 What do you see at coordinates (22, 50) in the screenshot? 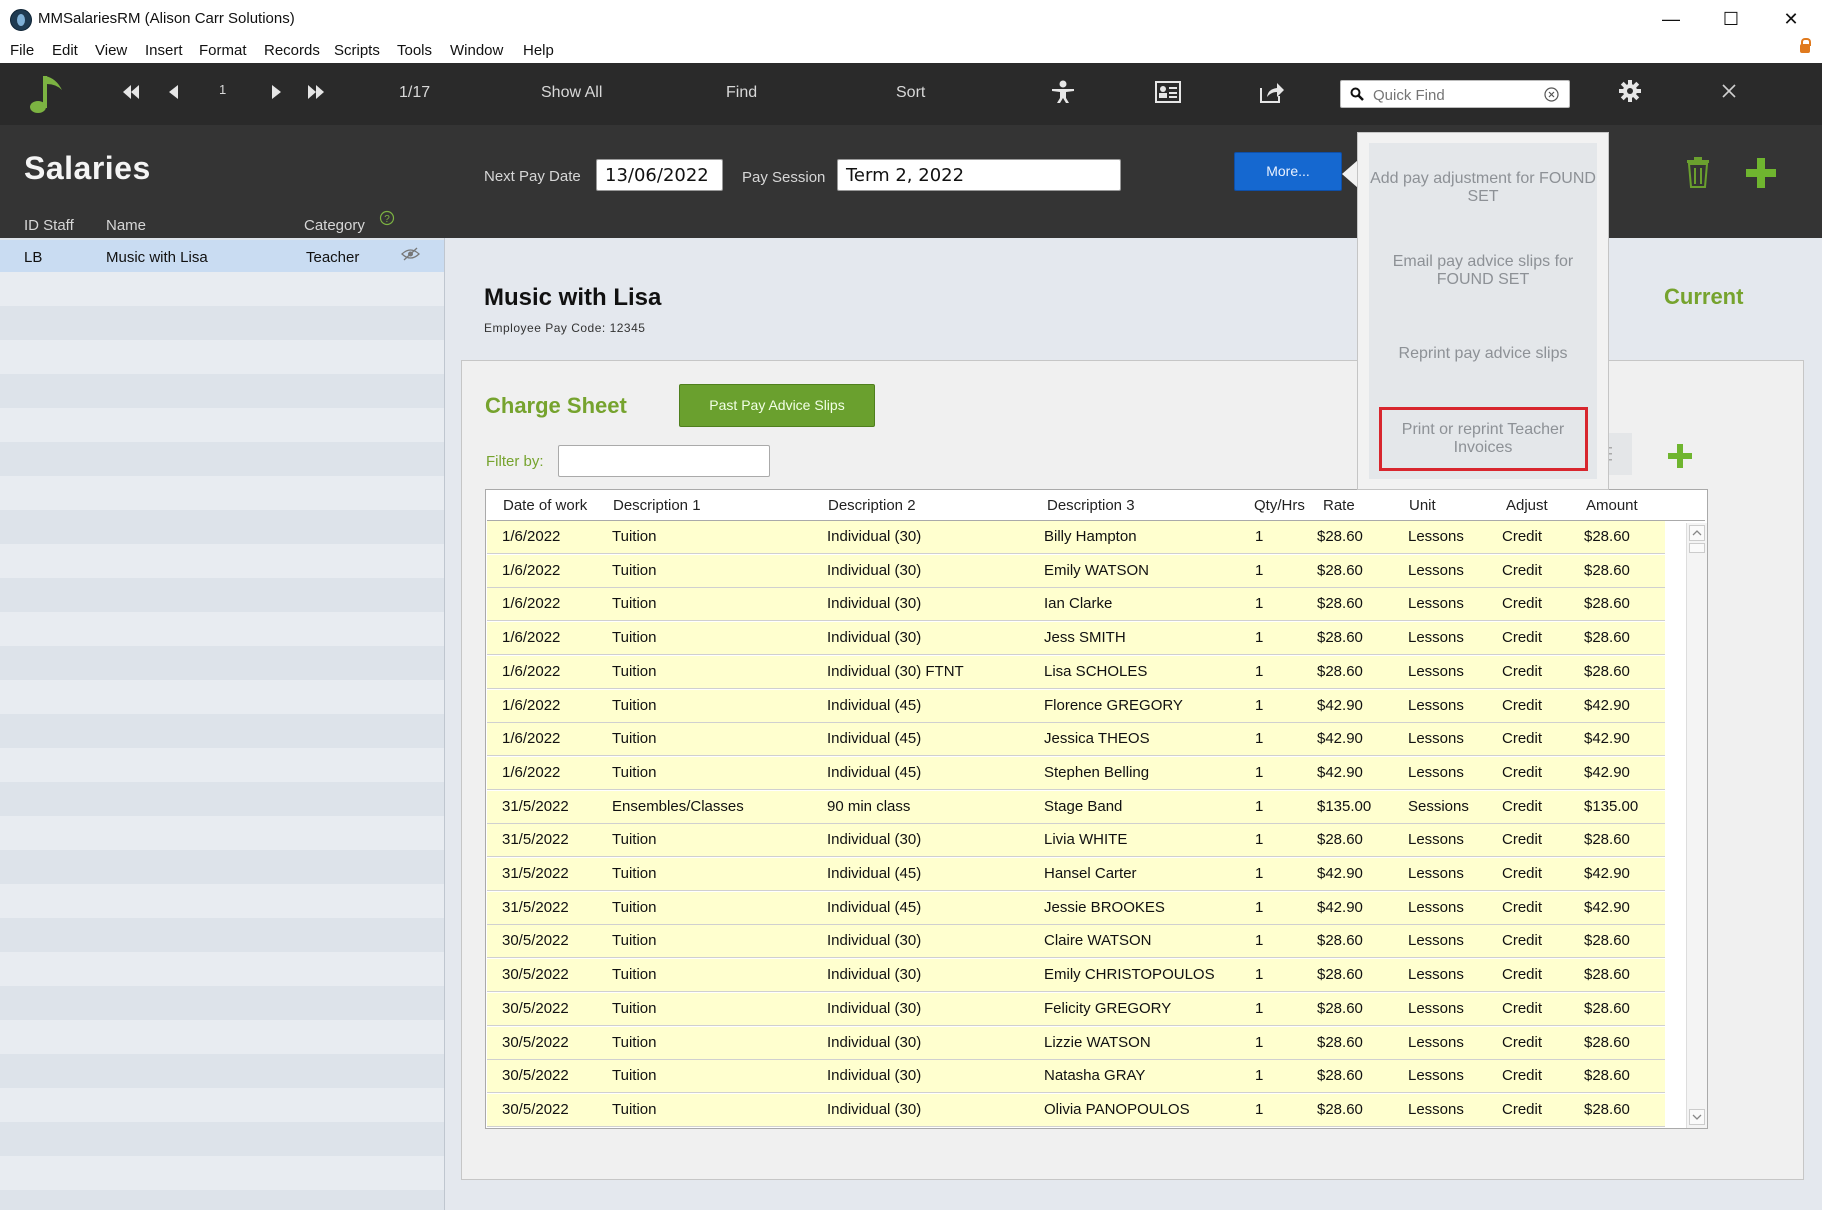
I see `menu-file: File` at bounding box center [22, 50].